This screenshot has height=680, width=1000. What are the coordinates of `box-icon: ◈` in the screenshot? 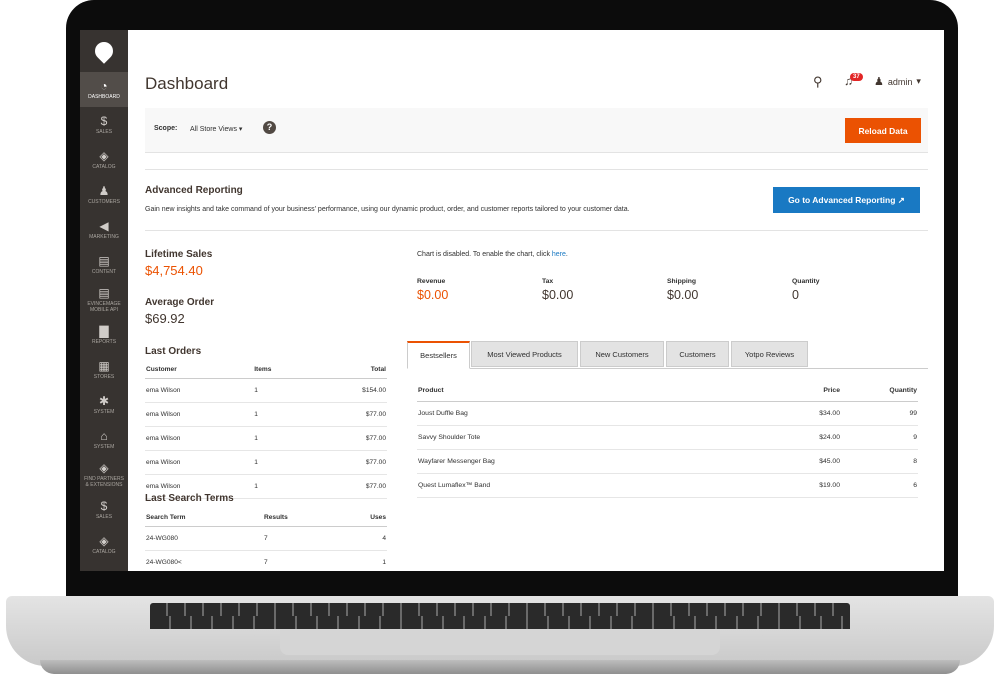 It's located at (104, 467).